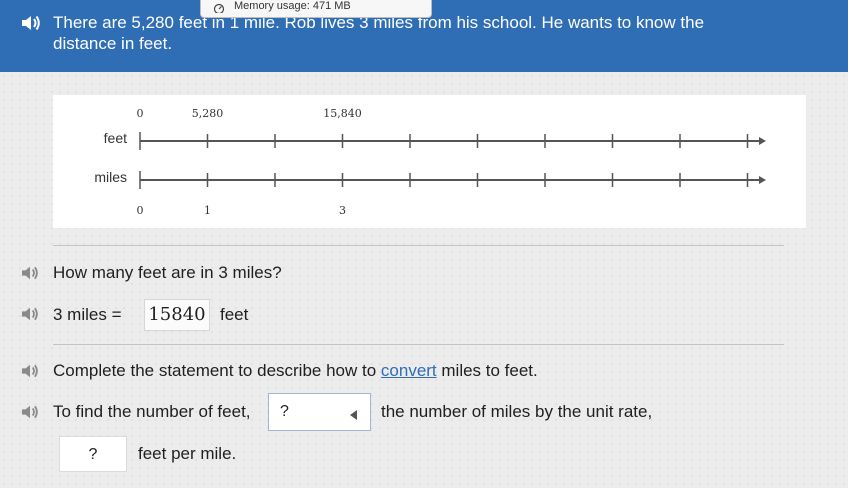 Image resolution: width=848 pixels, height=488 pixels. What do you see at coordinates (219, 9) in the screenshot?
I see `gauge-icon` at bounding box center [219, 9].